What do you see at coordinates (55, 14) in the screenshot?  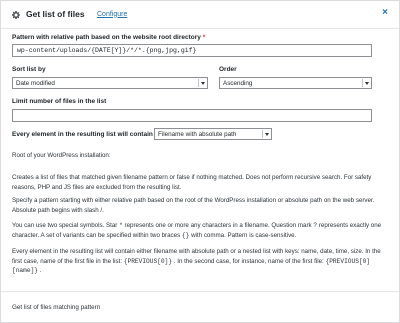 I see `panel-title: Get list of files` at bounding box center [55, 14].